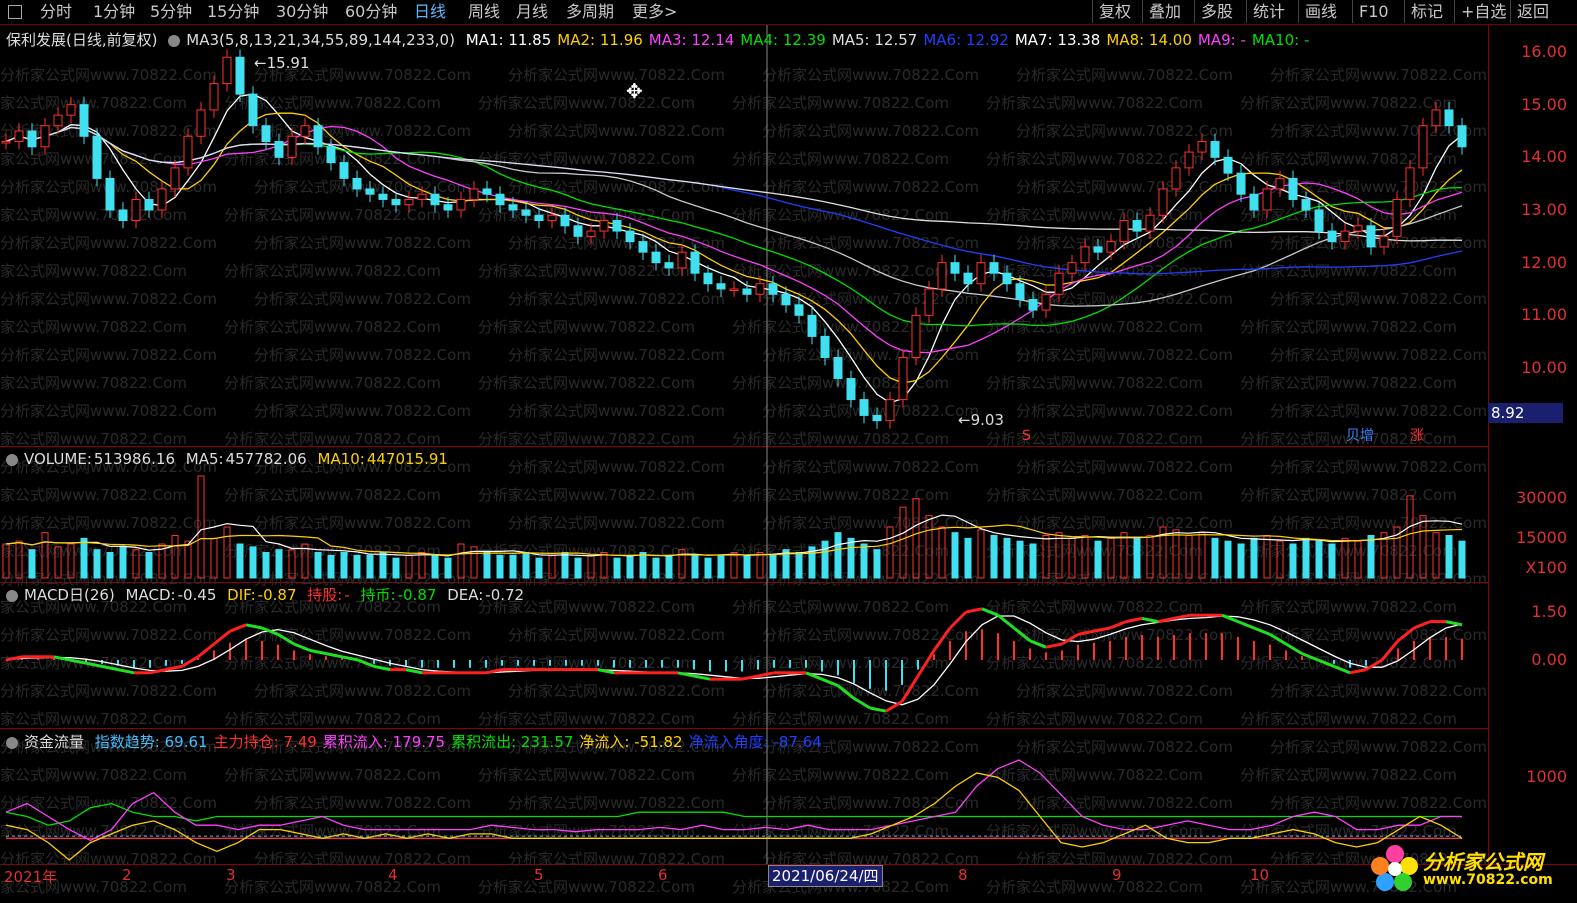 The height and width of the screenshot is (903, 1577). I want to click on volume-tick-1: 15000, so click(1541, 537).